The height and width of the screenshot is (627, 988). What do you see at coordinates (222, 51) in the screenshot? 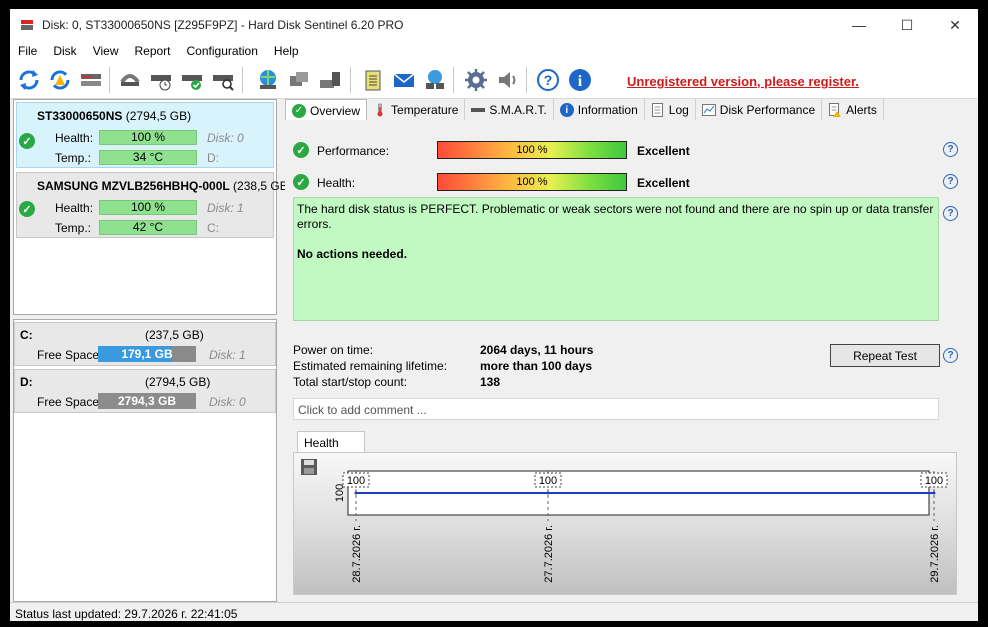
I see `menu-configuration: Configuration` at bounding box center [222, 51].